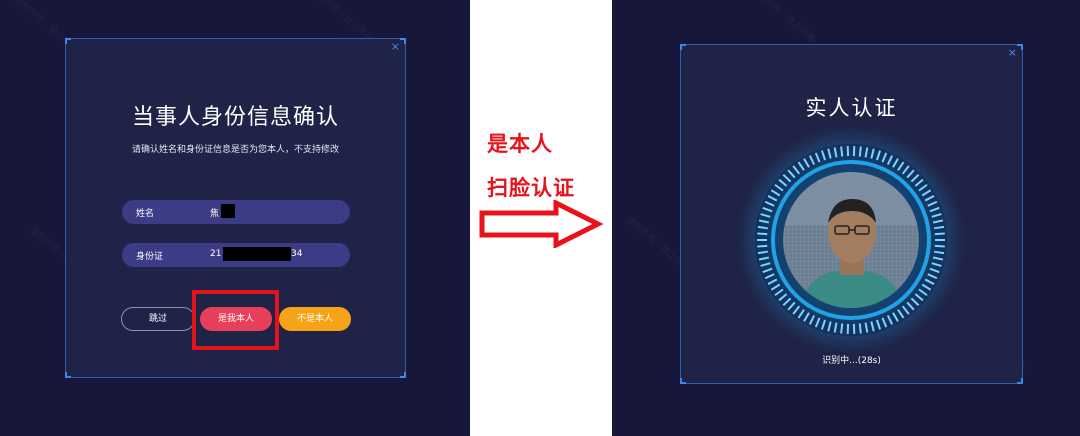 This screenshot has height=436, width=1080. What do you see at coordinates (851, 361) in the screenshot?
I see `recognition-status: 识别中...(28s)` at bounding box center [851, 361].